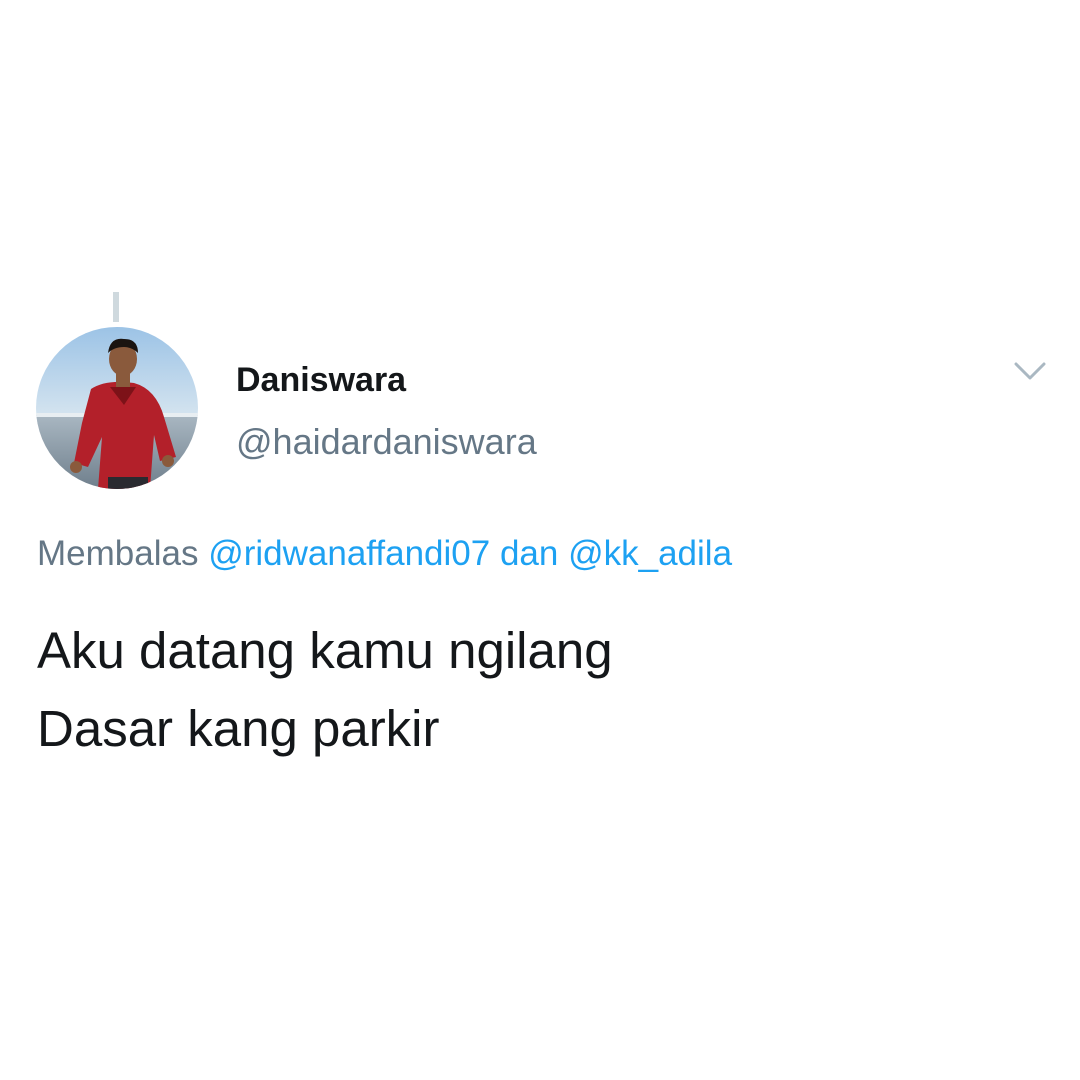 Image resolution: width=1080 pixels, height=1080 pixels. I want to click on tweet-text-line: Dasar kang parkir, so click(238, 728).